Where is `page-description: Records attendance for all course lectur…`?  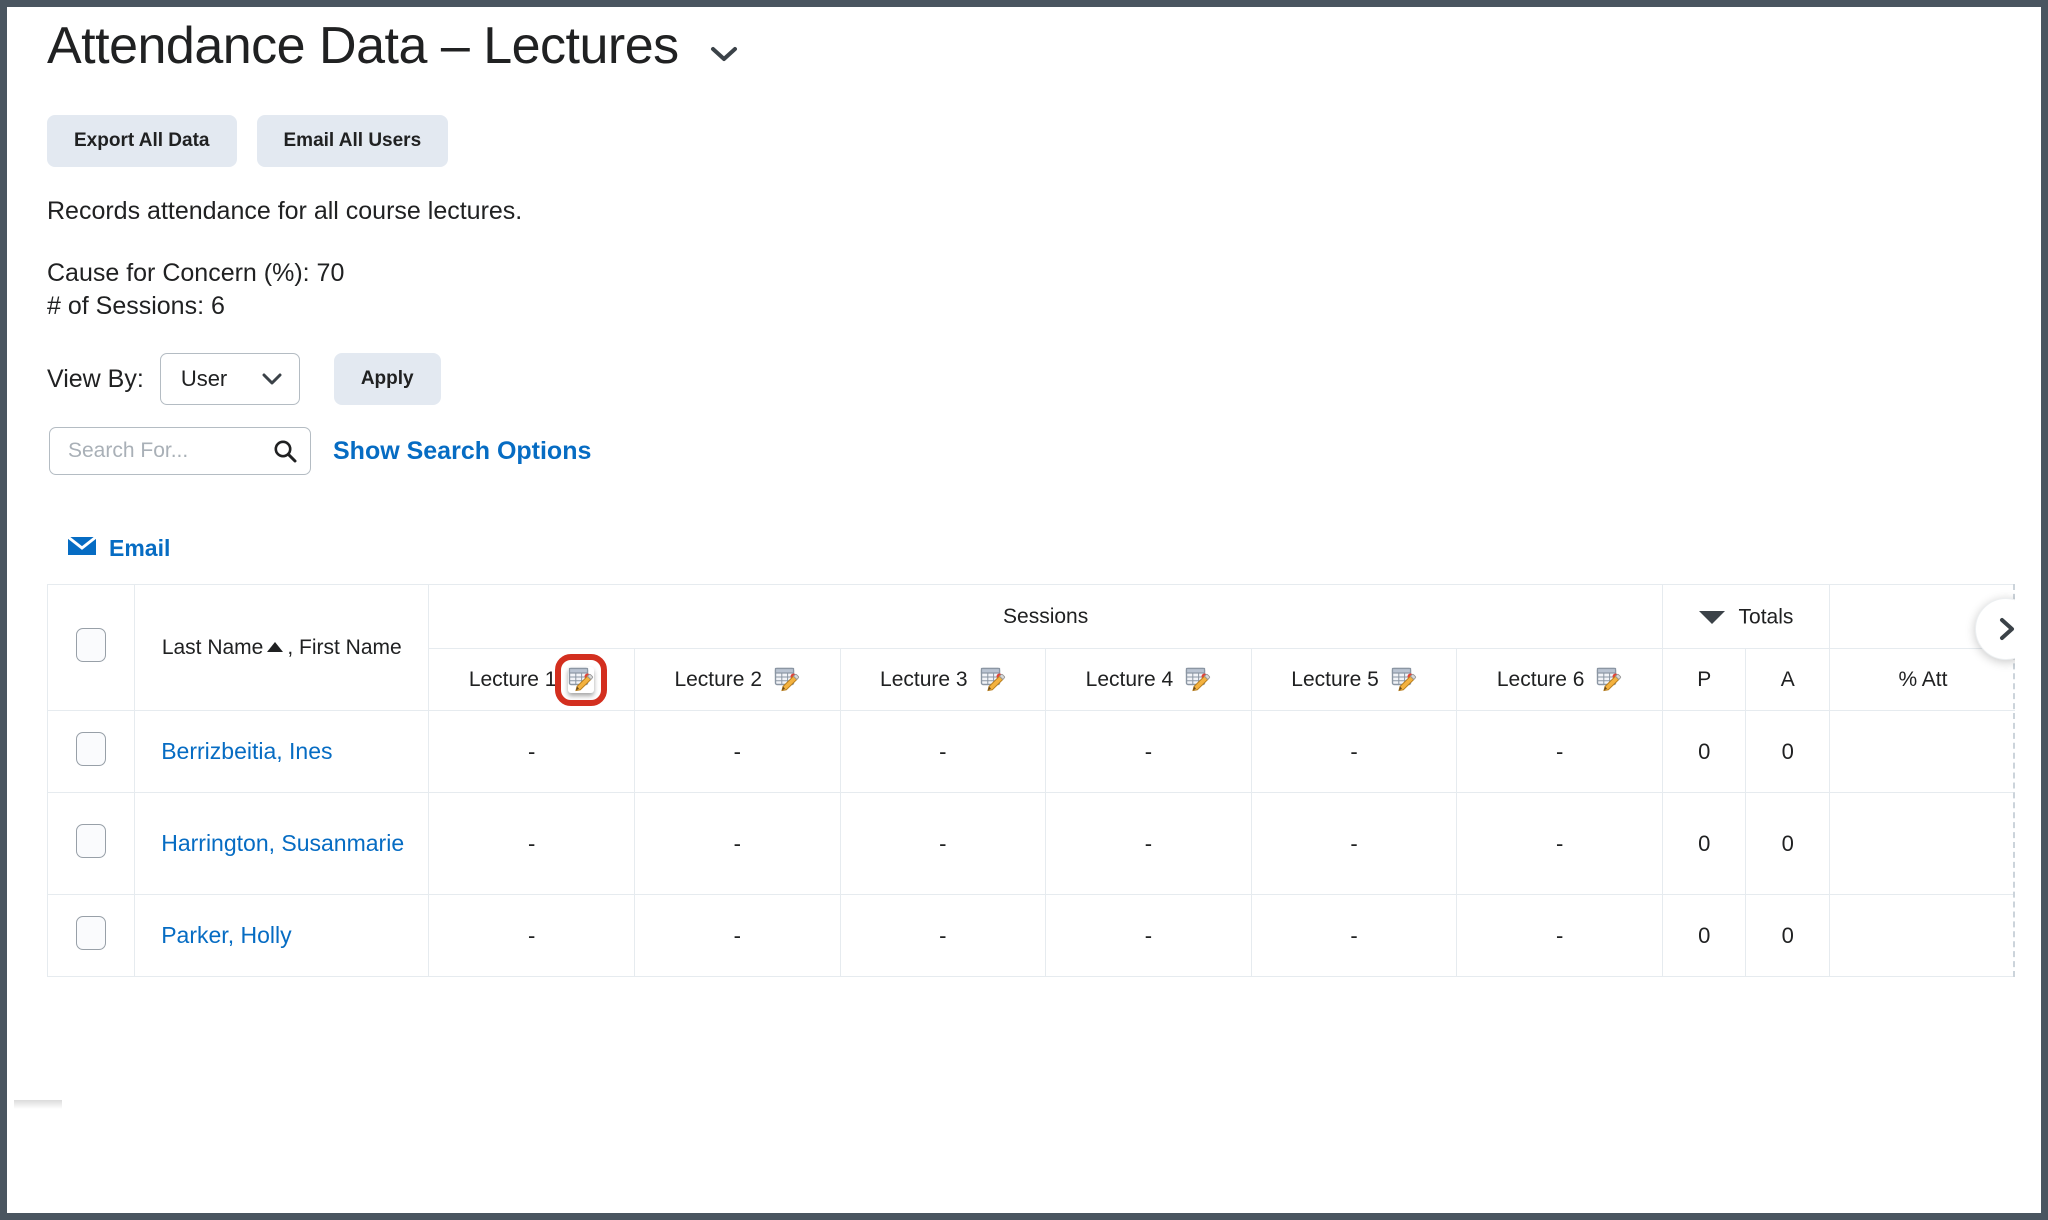
page-description: Records attendance for all course lectur… is located at coordinates (285, 210).